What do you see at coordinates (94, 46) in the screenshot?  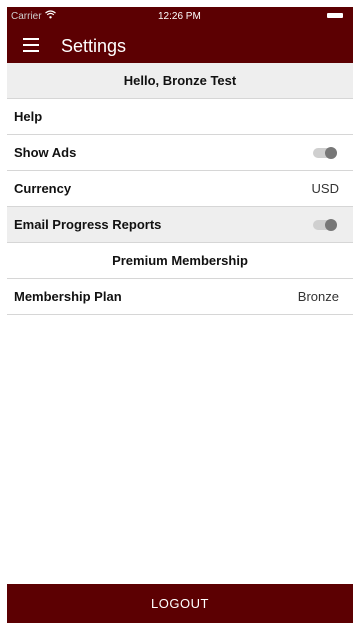 I see `page-title: Settings` at bounding box center [94, 46].